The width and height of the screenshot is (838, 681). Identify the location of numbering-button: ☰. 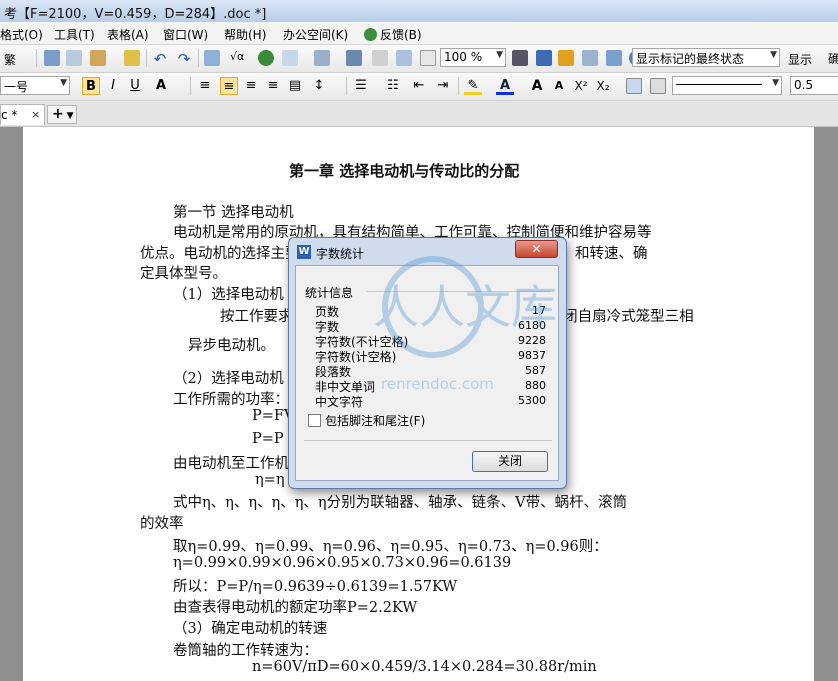
(361, 86).